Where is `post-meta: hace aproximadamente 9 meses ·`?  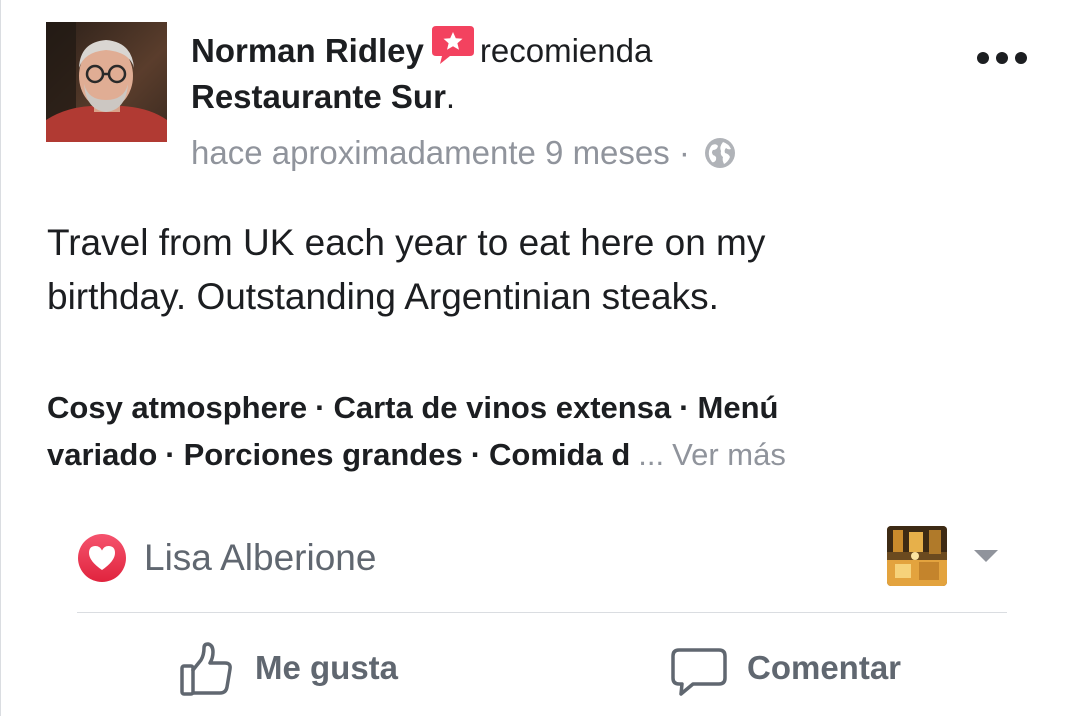
post-meta: hace aproximadamente 9 meses · is located at coordinates (571, 153).